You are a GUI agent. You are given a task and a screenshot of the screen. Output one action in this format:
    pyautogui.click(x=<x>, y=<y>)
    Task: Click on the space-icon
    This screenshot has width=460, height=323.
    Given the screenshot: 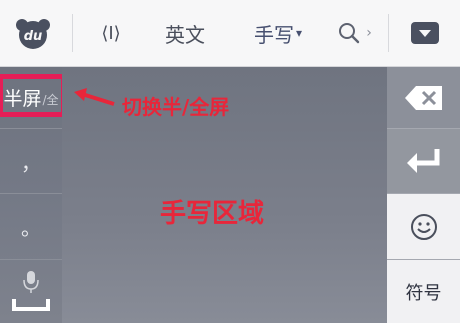 What is the action you would take?
    pyautogui.click(x=31, y=304)
    